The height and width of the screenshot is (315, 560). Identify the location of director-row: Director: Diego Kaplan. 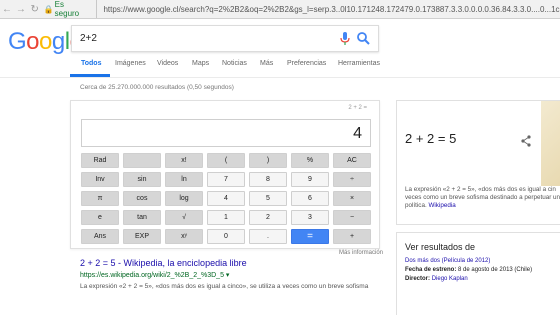
(436, 279).